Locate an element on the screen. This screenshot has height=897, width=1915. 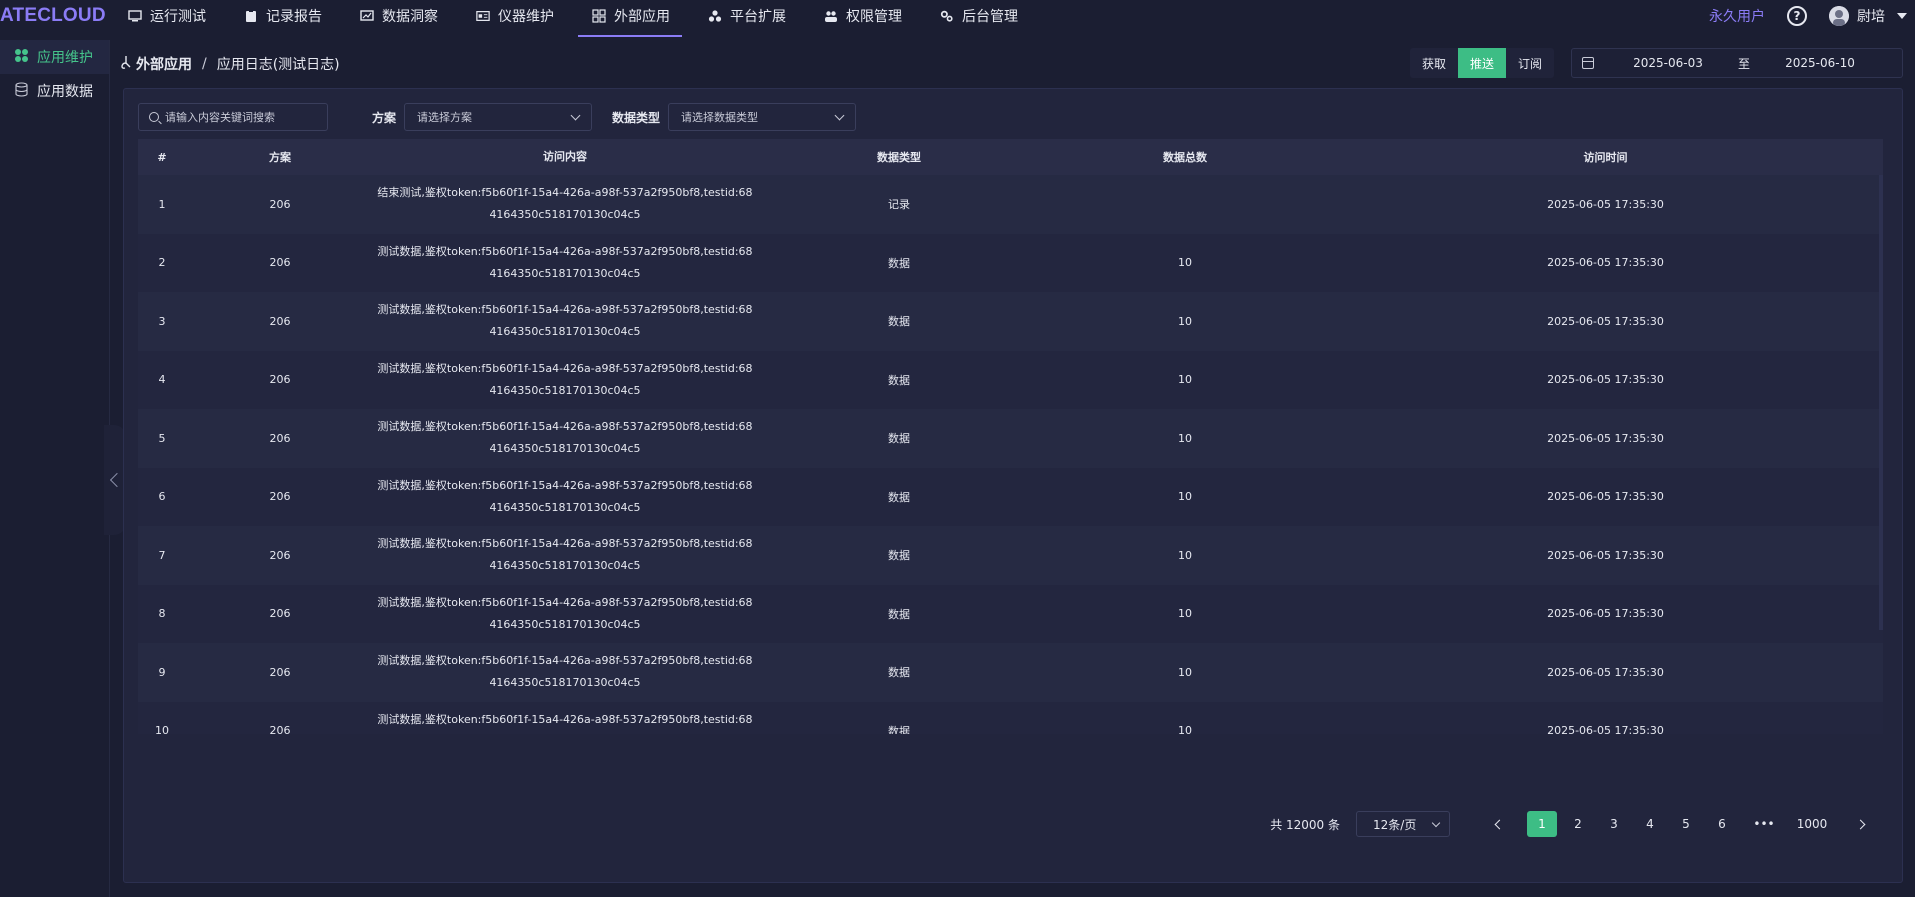
cell-index: 2 is located at coordinates (162, 263).